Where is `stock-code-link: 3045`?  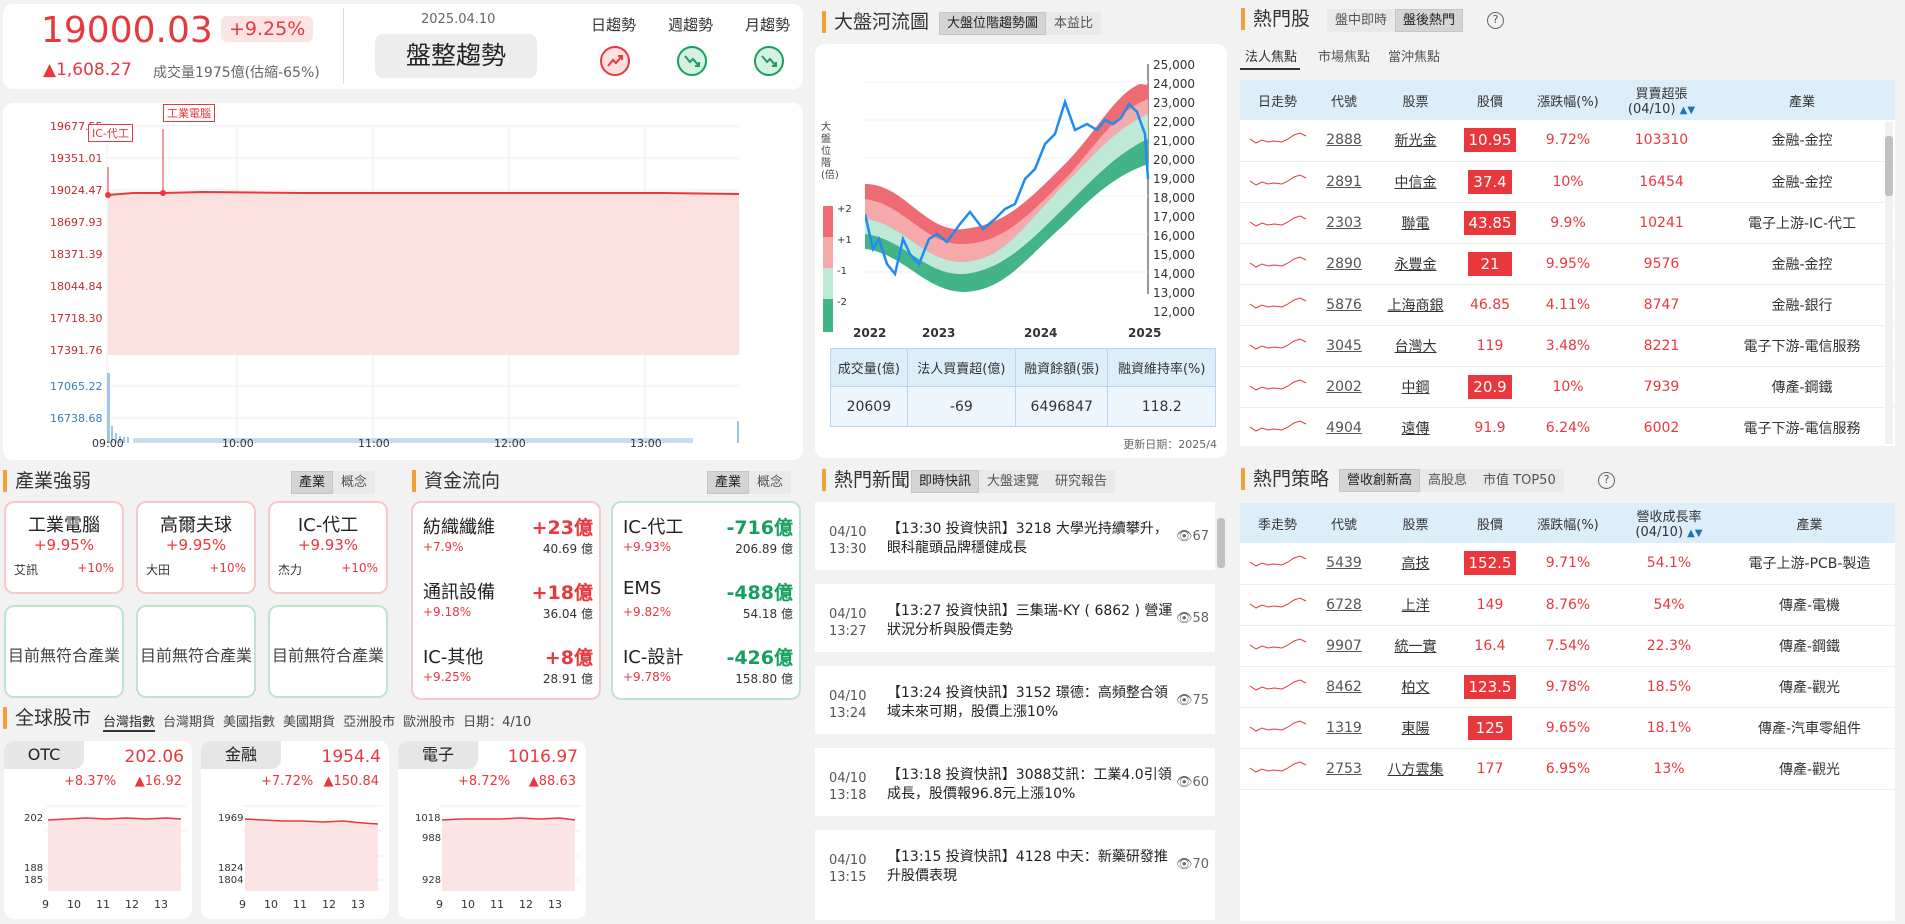
stock-code-link: 3045 is located at coordinates (1344, 346).